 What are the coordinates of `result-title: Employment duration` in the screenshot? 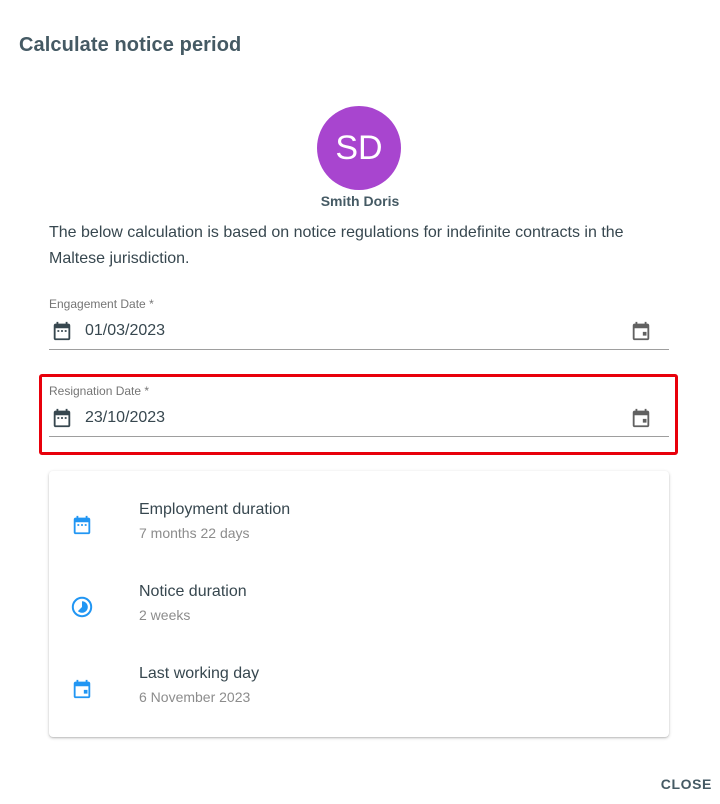 It's located at (215, 509).